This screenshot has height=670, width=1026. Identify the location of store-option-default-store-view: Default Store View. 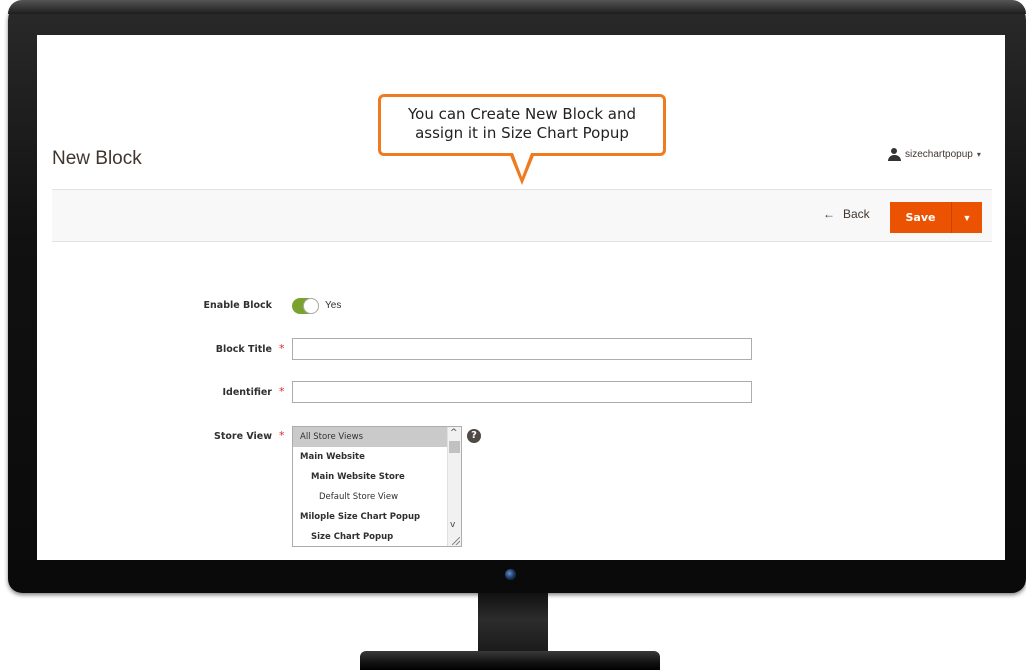
(377, 497).